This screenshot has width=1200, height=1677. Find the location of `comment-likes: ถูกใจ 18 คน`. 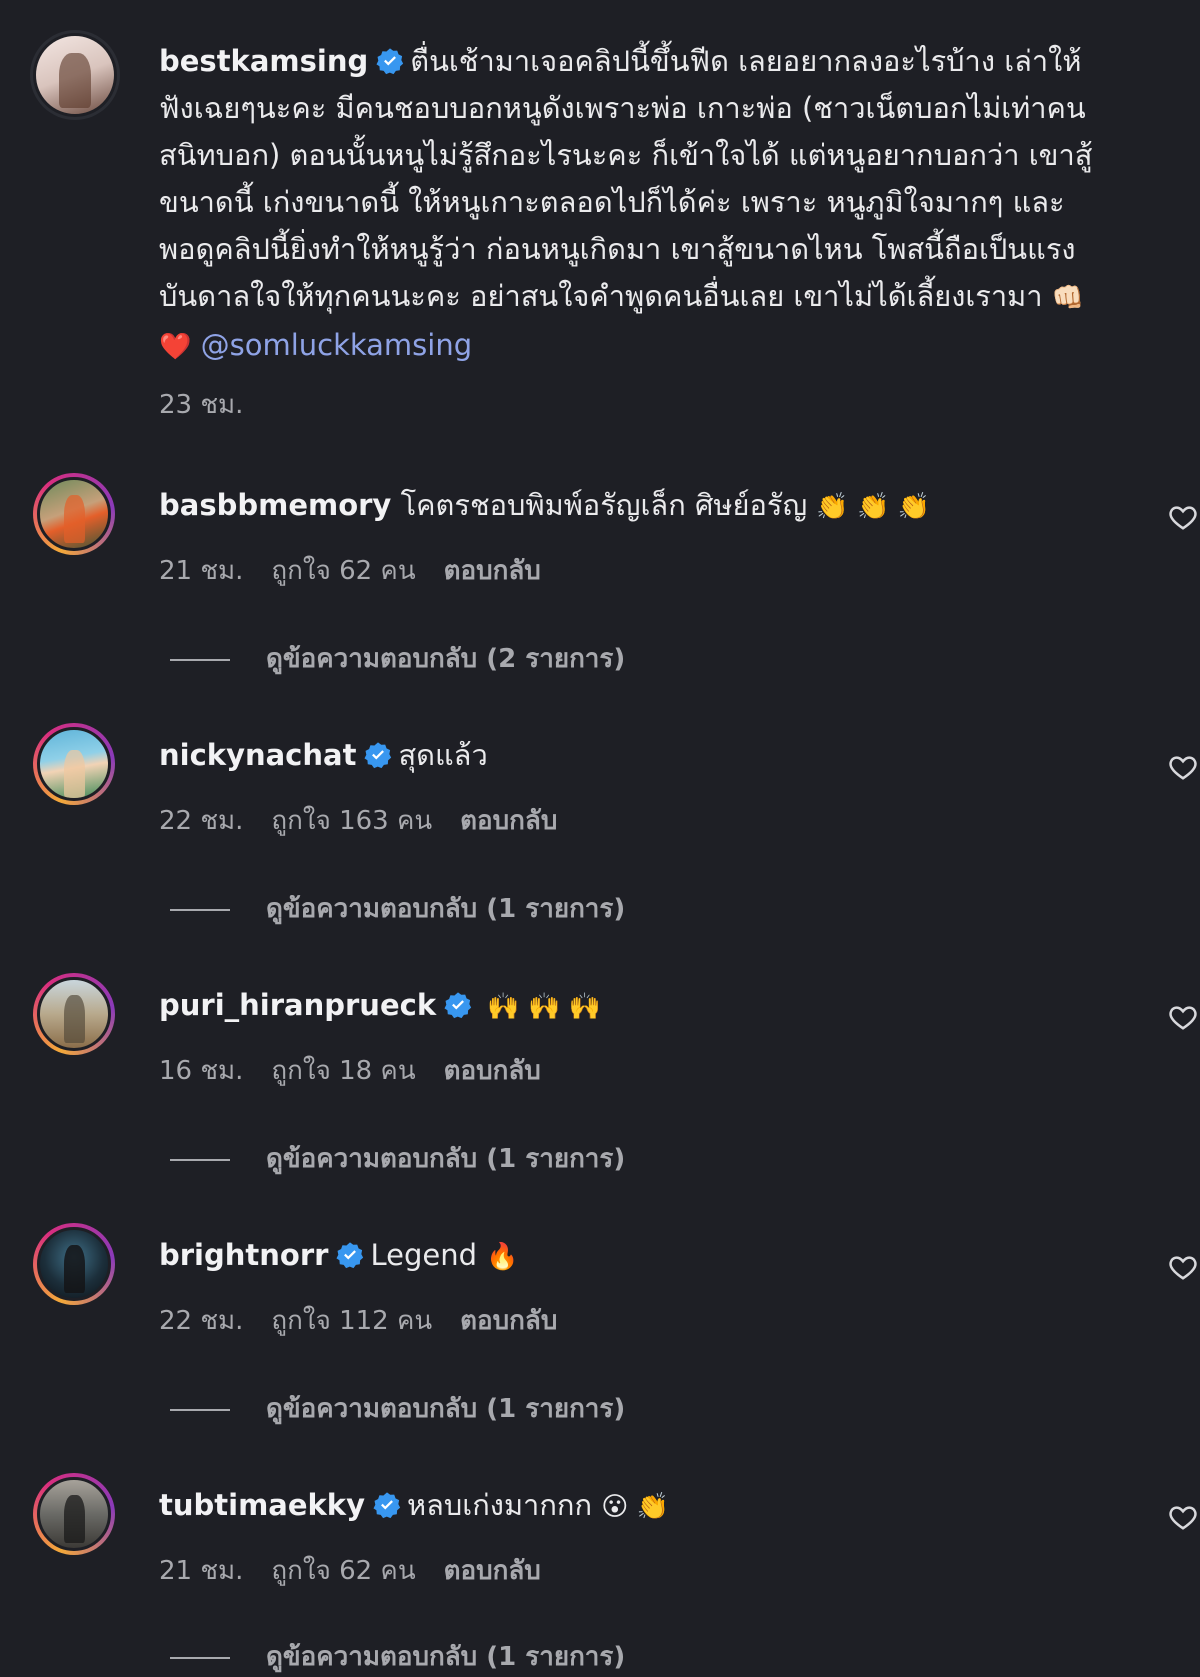

comment-likes: ถูกใจ 18 คน is located at coordinates (343, 1071).